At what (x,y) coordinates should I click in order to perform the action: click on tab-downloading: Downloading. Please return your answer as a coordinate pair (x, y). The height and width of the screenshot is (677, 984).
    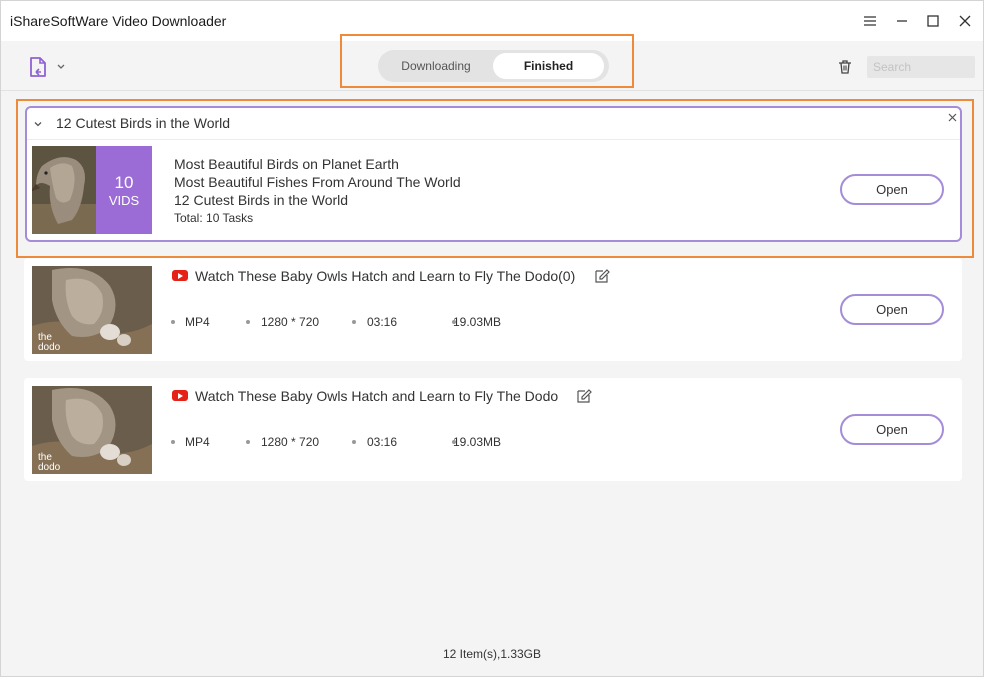
    Looking at the image, I should click on (436, 66).